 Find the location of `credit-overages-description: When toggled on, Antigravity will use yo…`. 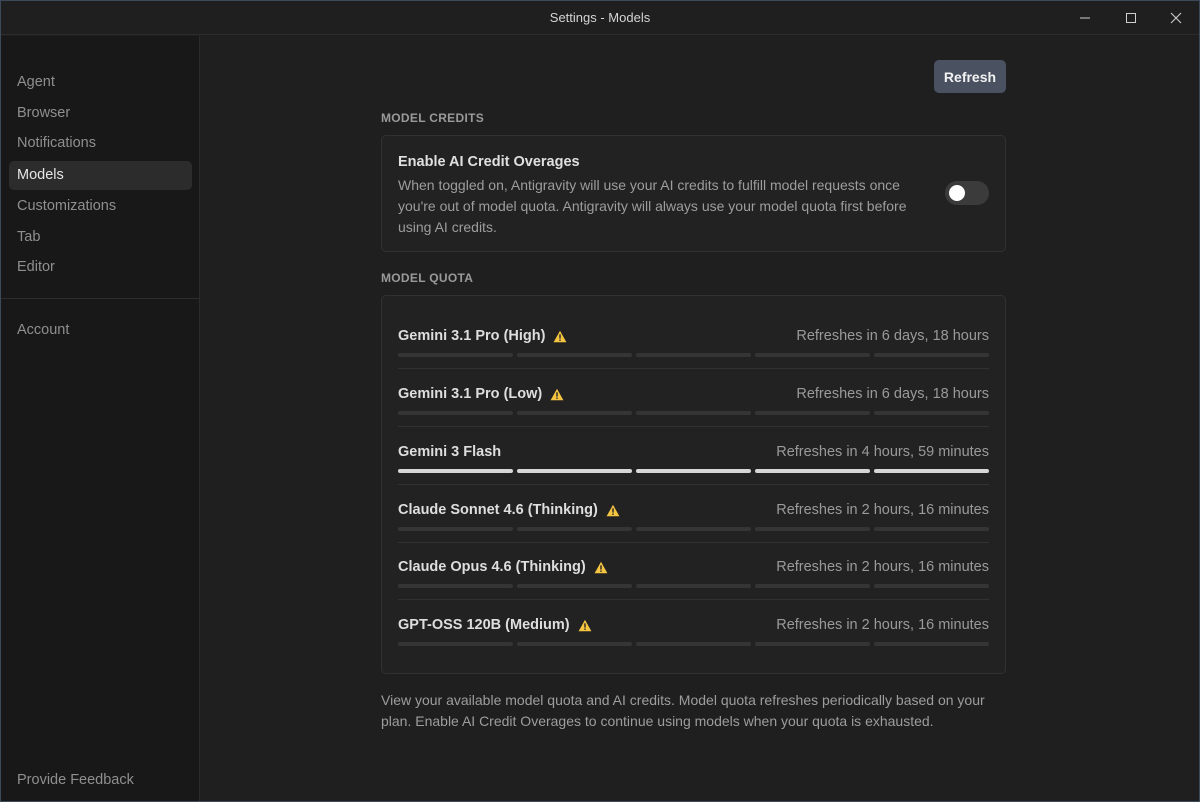

credit-overages-description: When toggled on, Antigravity will use yo… is located at coordinates (652, 206).